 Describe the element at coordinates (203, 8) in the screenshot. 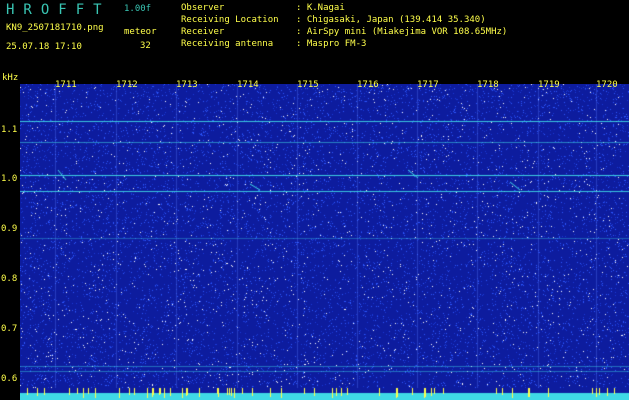

I see `observer-key: Observer` at that location.